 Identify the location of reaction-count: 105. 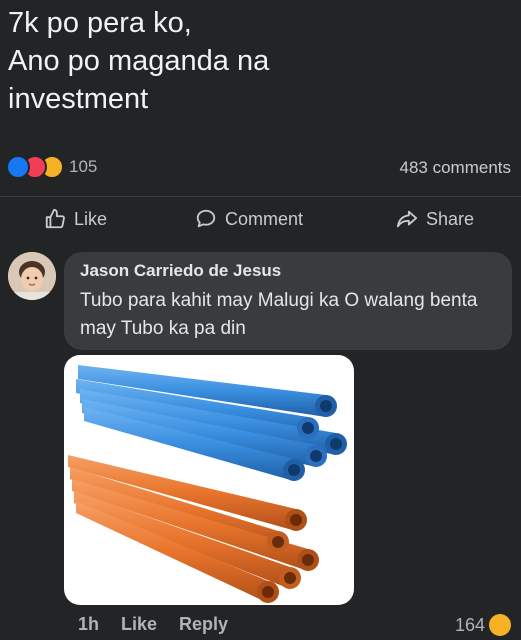
(83, 166).